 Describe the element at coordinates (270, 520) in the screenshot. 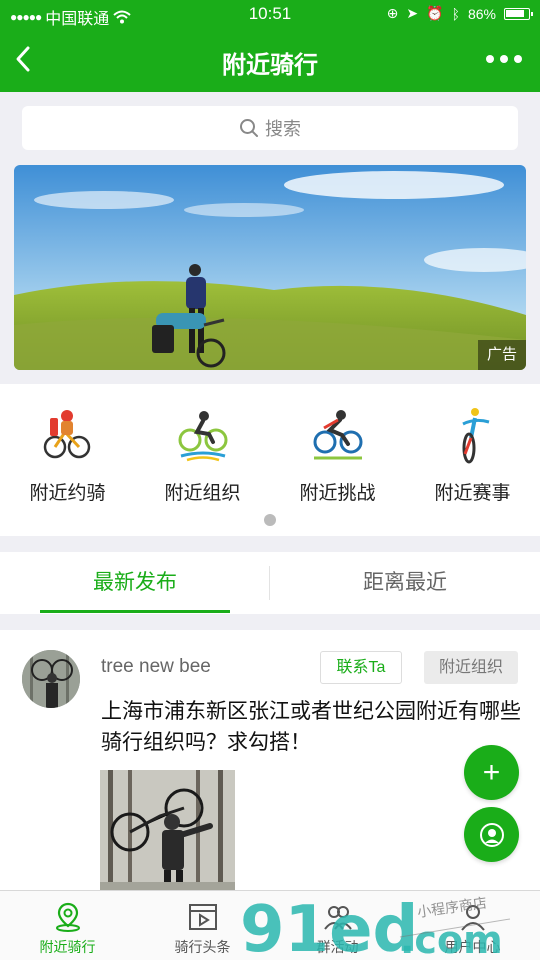

I see `pager-indicator` at that location.